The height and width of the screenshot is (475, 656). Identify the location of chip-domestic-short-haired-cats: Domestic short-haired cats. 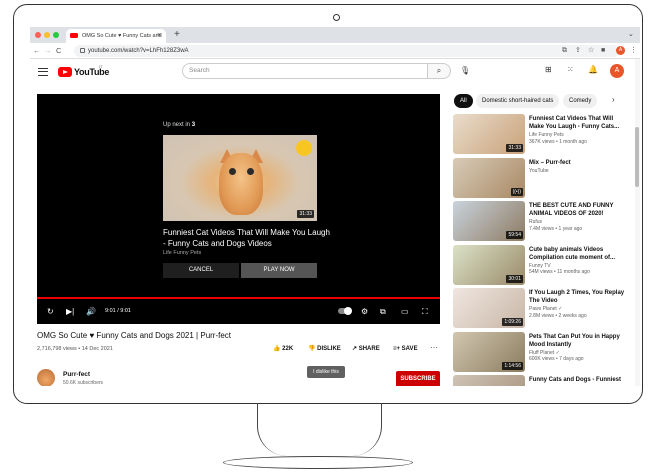
(518, 101).